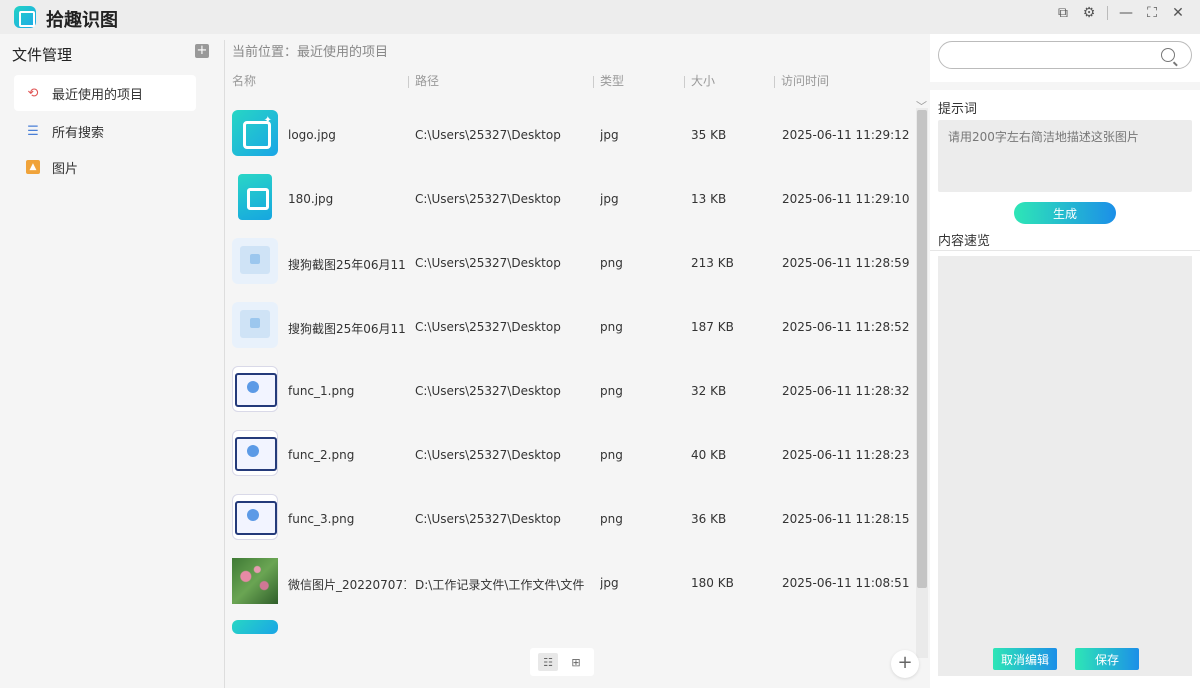 Image resolution: width=1200 pixels, height=688 pixels. What do you see at coordinates (801, 80) in the screenshot?
I see `column-time-header: 访问时间` at bounding box center [801, 80].